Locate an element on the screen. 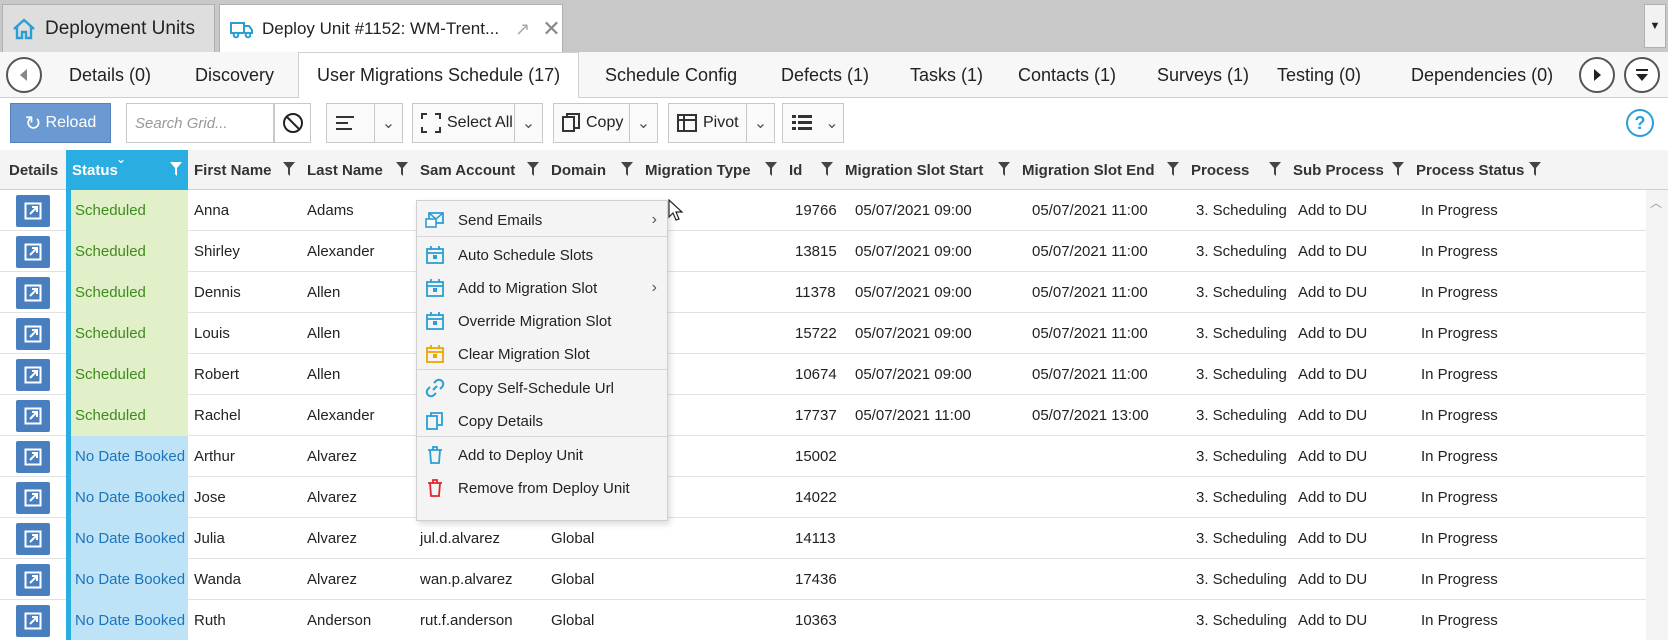  tab-details: Details (0) is located at coordinates (110, 75).